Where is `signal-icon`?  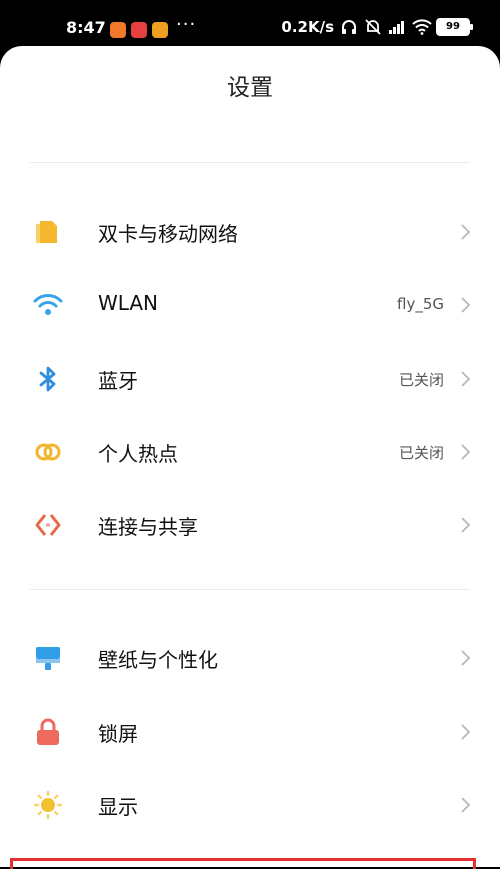
signal-icon is located at coordinates (397, 27).